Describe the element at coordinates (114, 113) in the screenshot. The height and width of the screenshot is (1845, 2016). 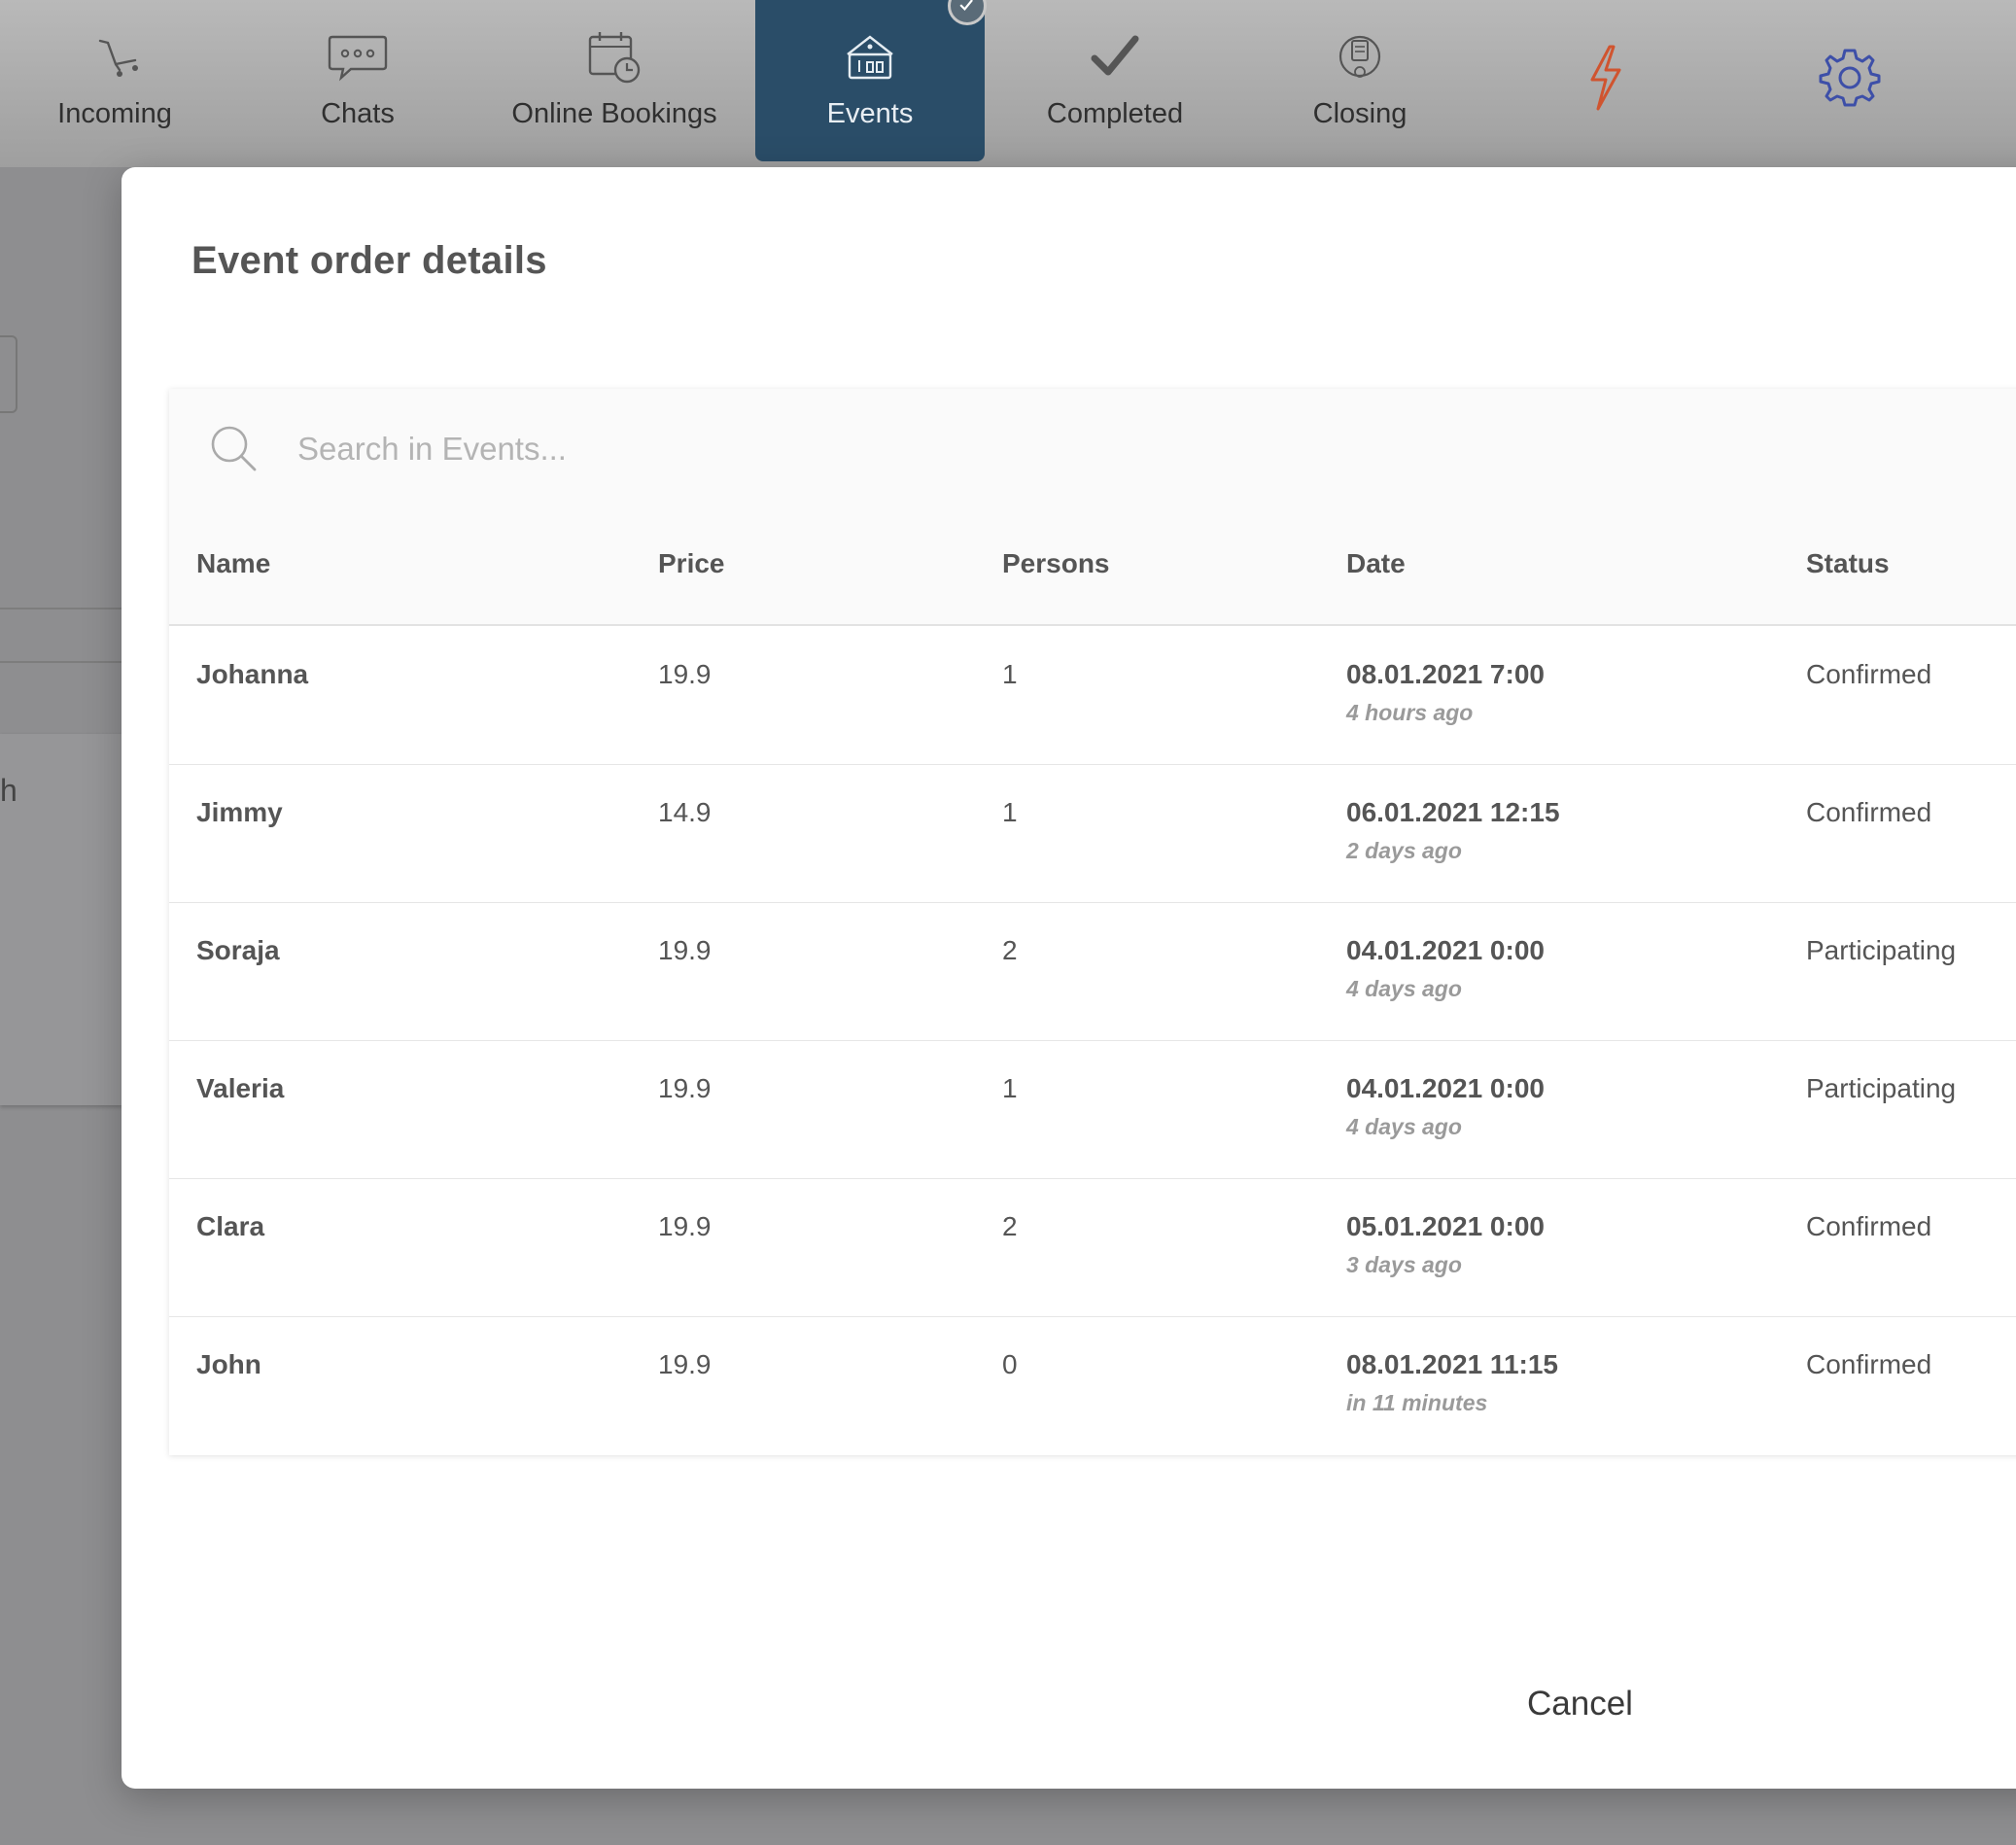
I see `nav-label: Incoming` at that location.